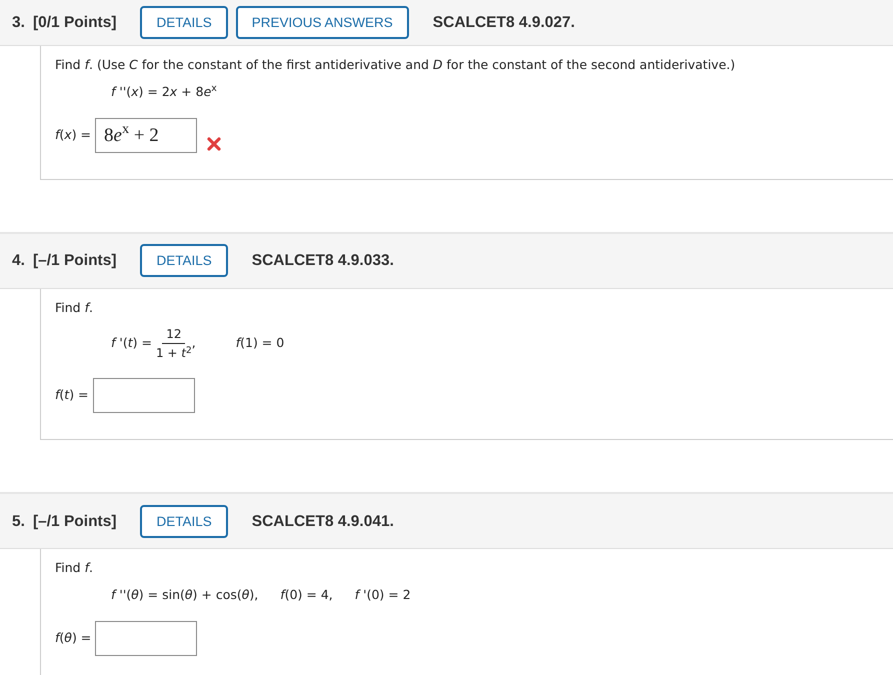 This screenshot has height=675, width=893. I want to click on question-number: 5., so click(18, 522).